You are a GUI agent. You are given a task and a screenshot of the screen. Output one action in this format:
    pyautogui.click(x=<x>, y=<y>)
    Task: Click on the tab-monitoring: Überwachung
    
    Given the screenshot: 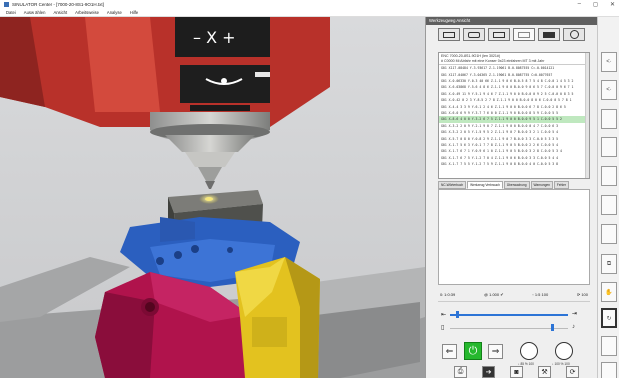 What is the action you would take?
    pyautogui.click(x=516, y=185)
    